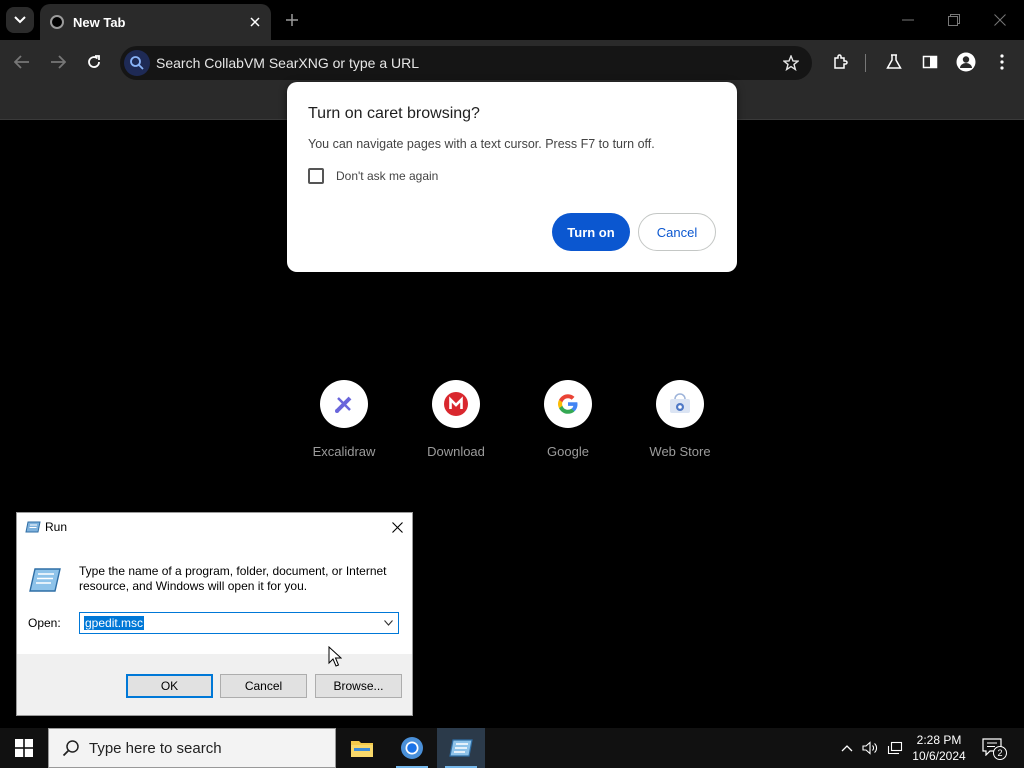 The image size is (1024, 768). I want to click on run-program-icon, so click(45, 580).